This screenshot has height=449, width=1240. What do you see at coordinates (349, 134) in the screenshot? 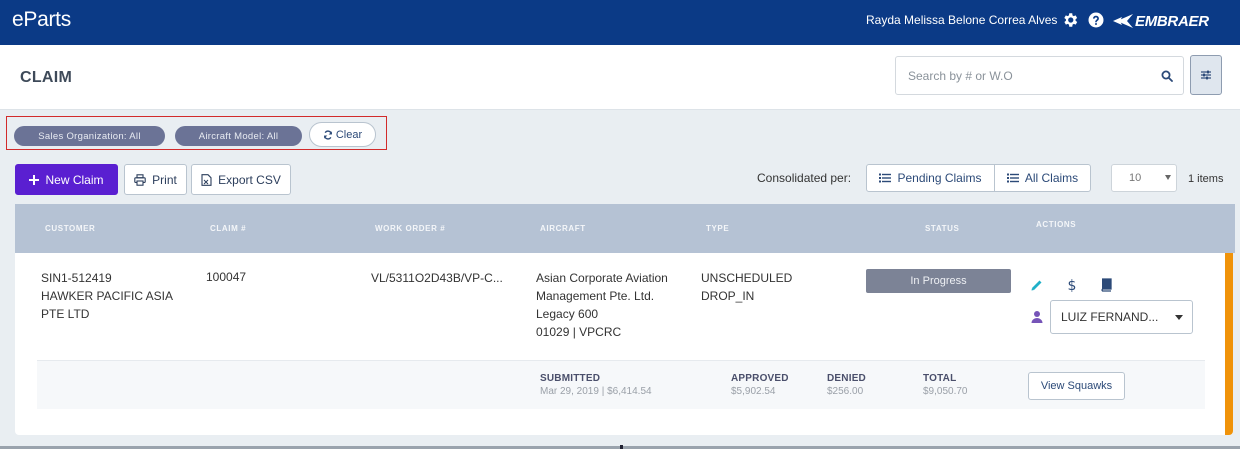
I see `clear-filters-label: Clear` at bounding box center [349, 134].